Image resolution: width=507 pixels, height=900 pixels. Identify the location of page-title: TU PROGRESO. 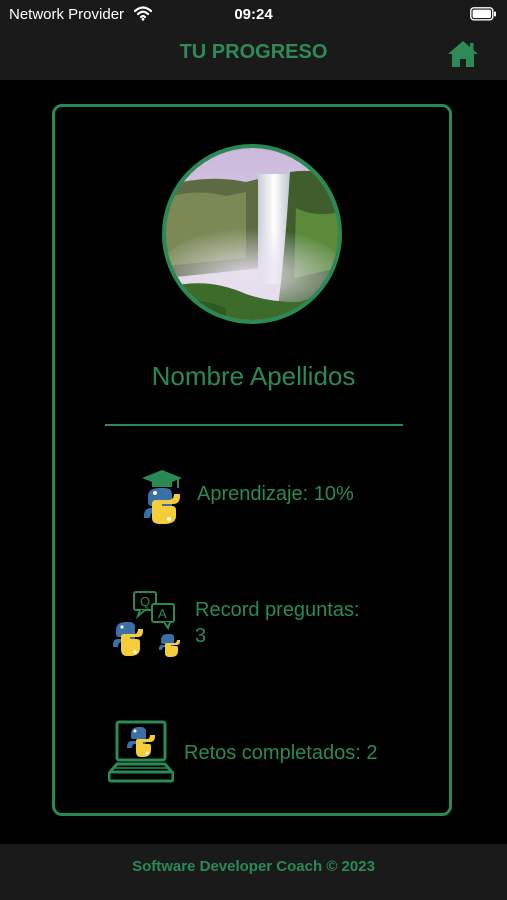
(253, 52).